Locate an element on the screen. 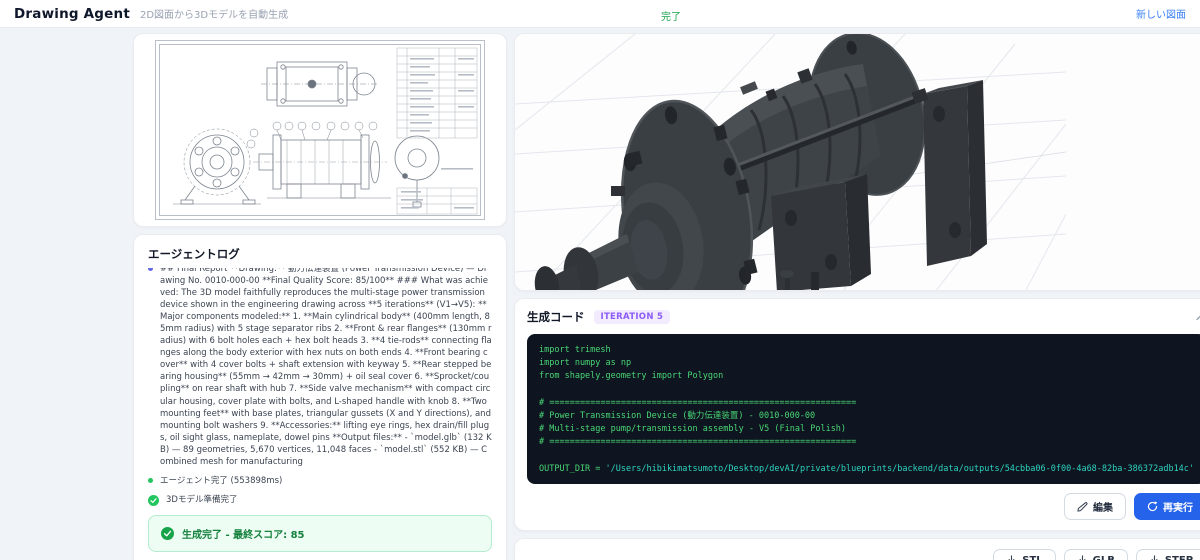  iteration-badge: ITERATION 5 is located at coordinates (632, 317).